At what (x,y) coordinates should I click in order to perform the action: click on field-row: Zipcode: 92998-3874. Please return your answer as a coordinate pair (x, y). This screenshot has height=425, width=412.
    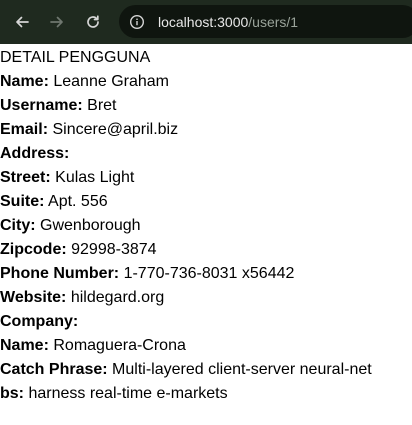
    Looking at the image, I should click on (206, 250).